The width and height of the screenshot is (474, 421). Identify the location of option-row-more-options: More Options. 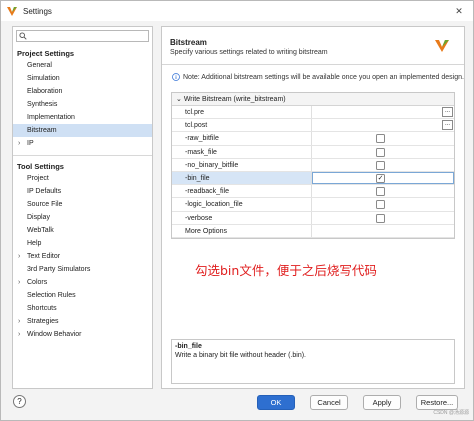
(313, 231).